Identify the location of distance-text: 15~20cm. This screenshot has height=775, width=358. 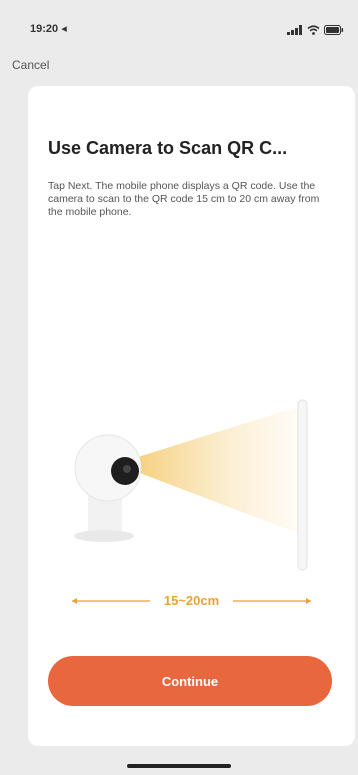
(191, 600).